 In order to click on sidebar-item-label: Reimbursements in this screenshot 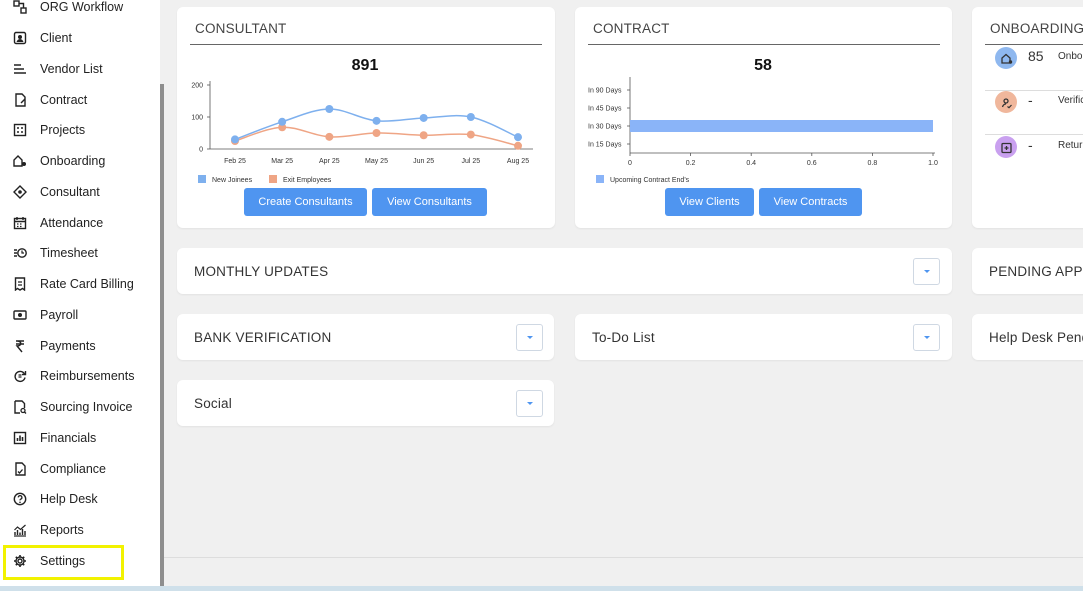, I will do `click(87, 376)`.